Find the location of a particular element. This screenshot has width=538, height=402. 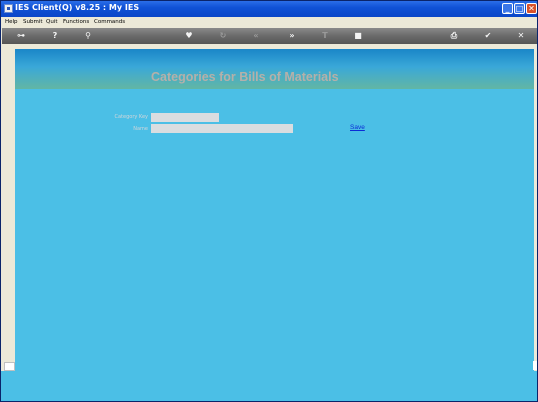

printer-icon: ⎙ is located at coordinates (454, 36).